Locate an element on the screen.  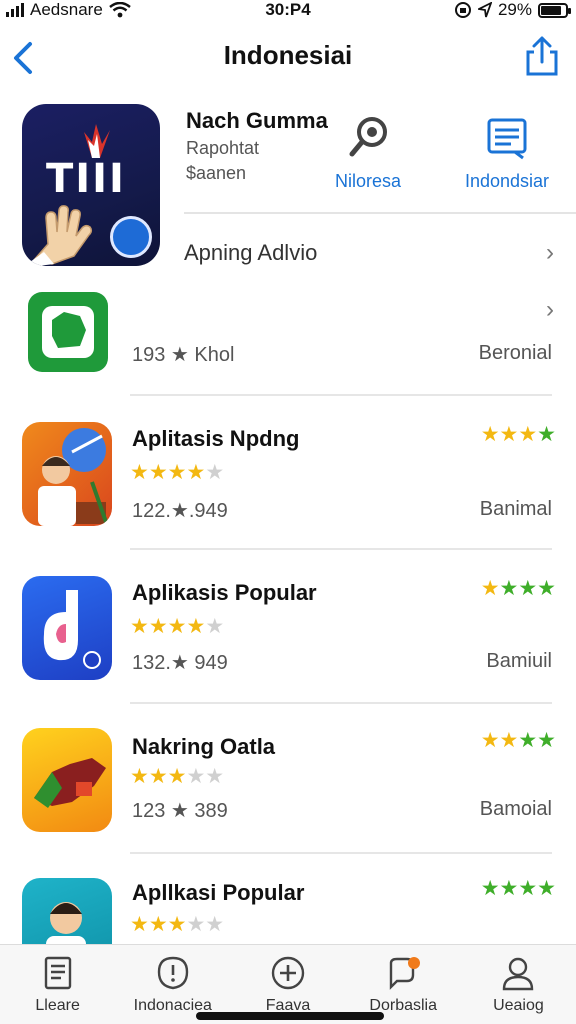
featured-row-link: Apning Adlvio › is located at coordinates (369, 253).